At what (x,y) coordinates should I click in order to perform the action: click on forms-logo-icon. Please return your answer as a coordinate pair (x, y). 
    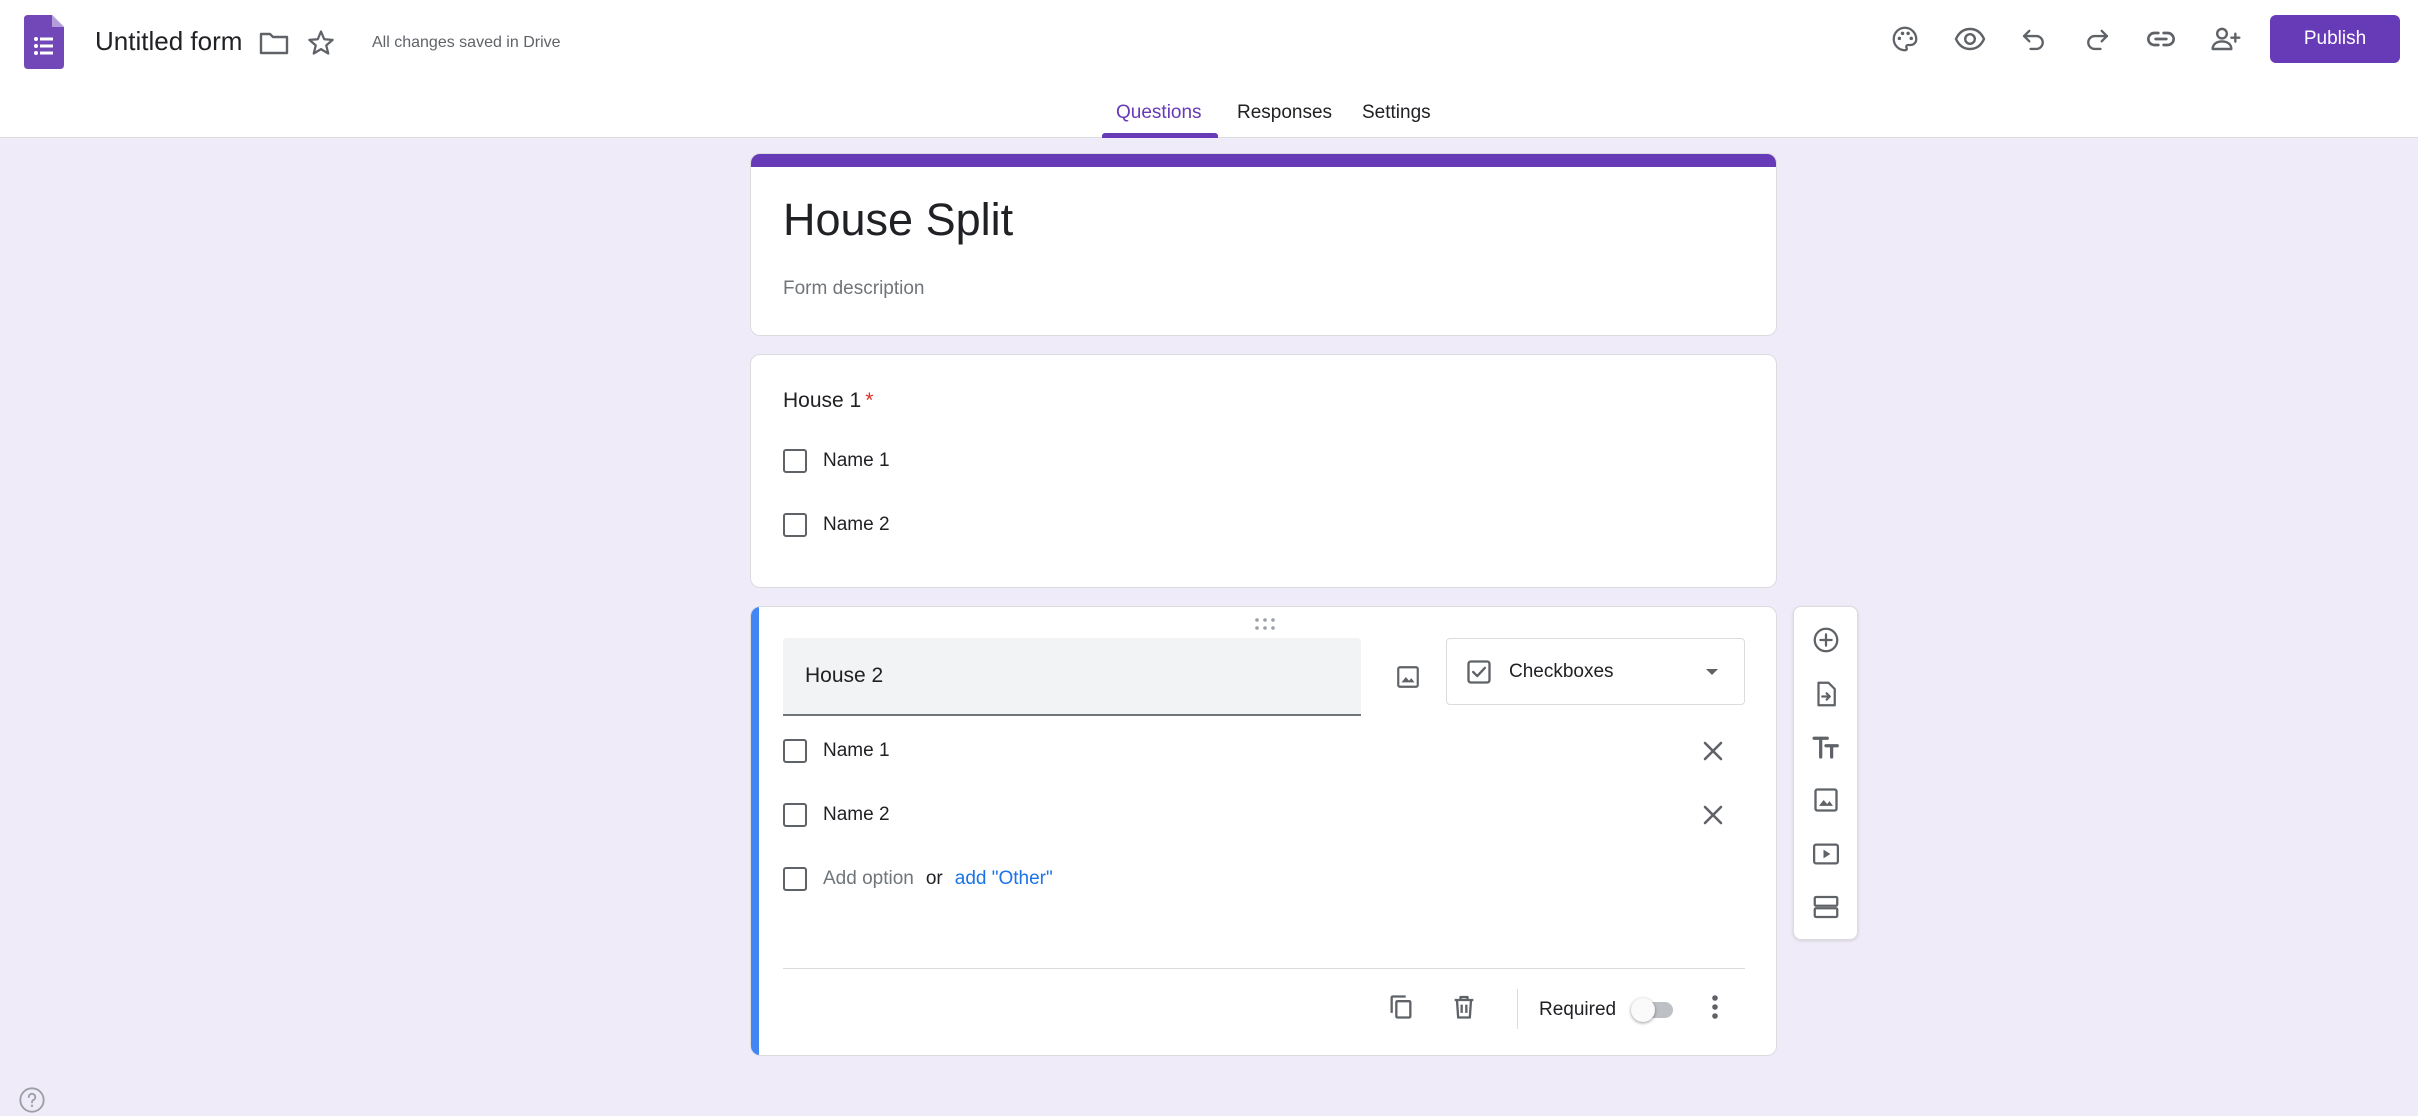
    Looking at the image, I should click on (44, 42).